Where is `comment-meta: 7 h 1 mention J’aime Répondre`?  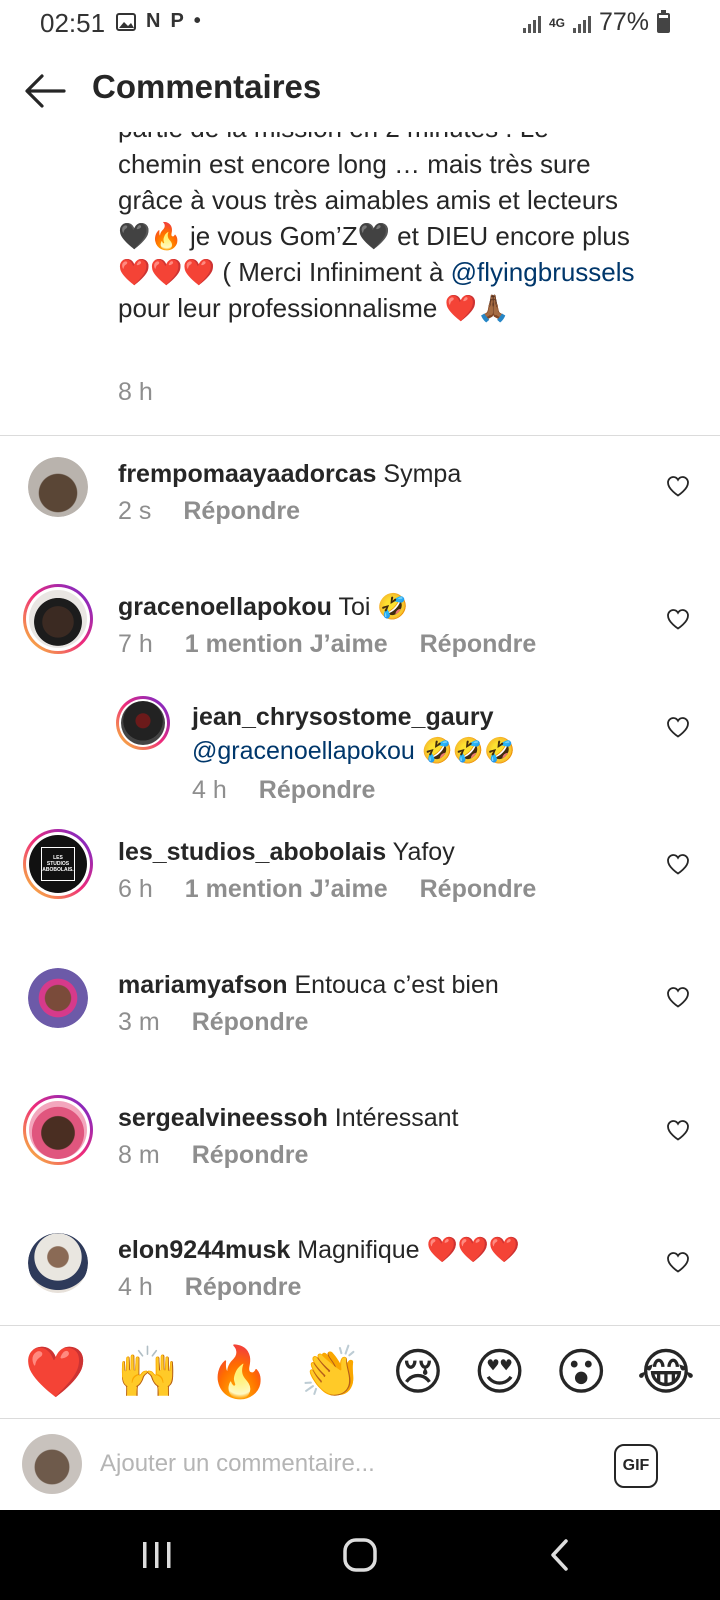 comment-meta: 7 h 1 mention J’aime Répondre is located at coordinates (327, 644).